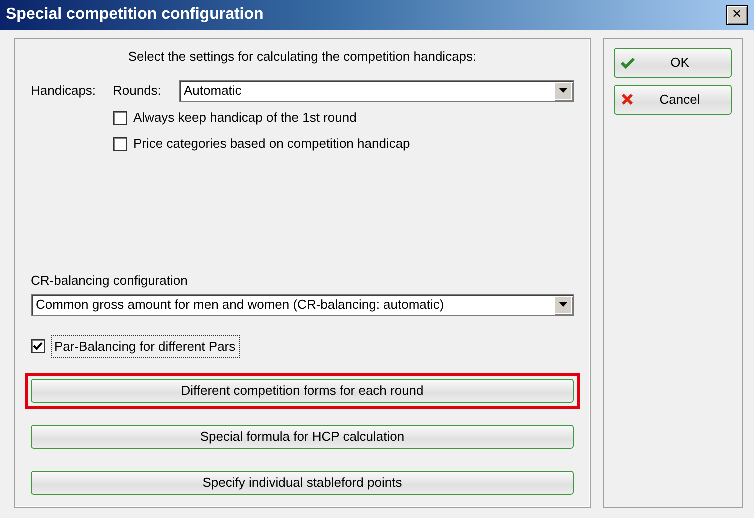 The width and height of the screenshot is (754, 518). What do you see at coordinates (145, 346) in the screenshot?
I see `checkbox-label: Par-Balancing for different Pars` at bounding box center [145, 346].